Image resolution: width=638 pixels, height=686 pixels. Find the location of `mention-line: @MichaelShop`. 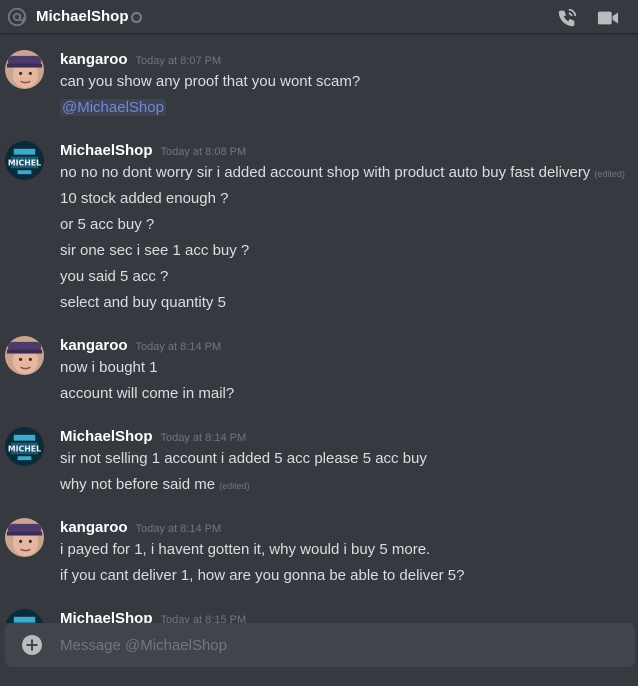

mention-line: @MichaelShop is located at coordinates (113, 107).